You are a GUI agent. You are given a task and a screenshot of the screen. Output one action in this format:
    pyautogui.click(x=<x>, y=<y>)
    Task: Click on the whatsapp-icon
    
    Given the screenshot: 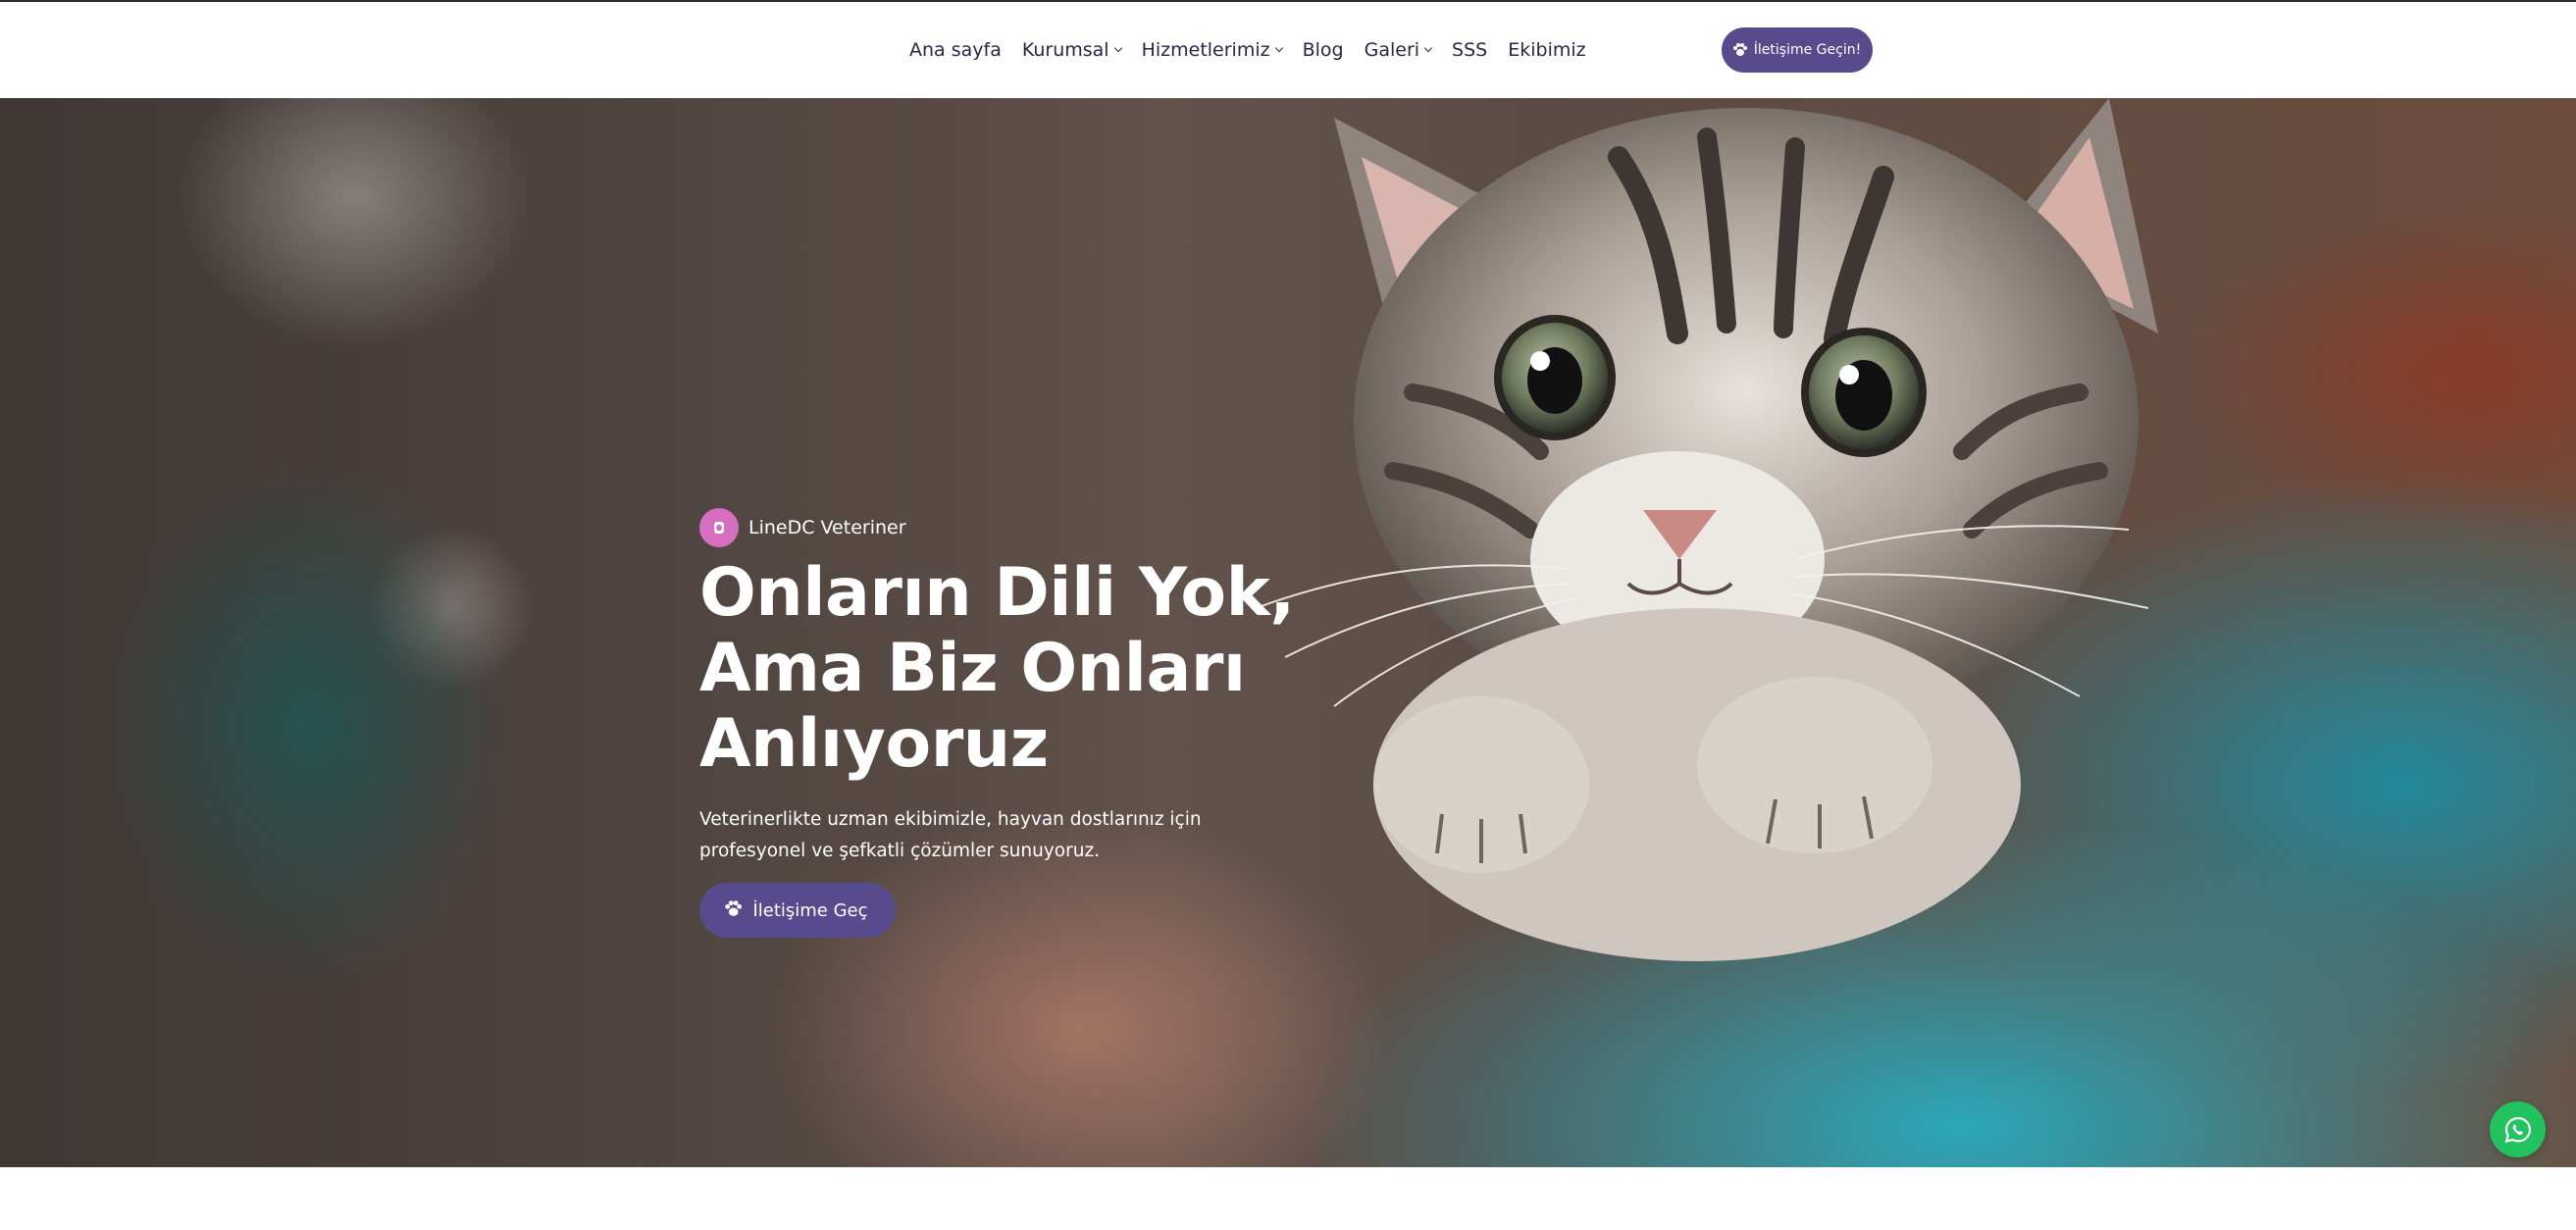 What is the action you would take?
    pyautogui.click(x=2517, y=1129)
    